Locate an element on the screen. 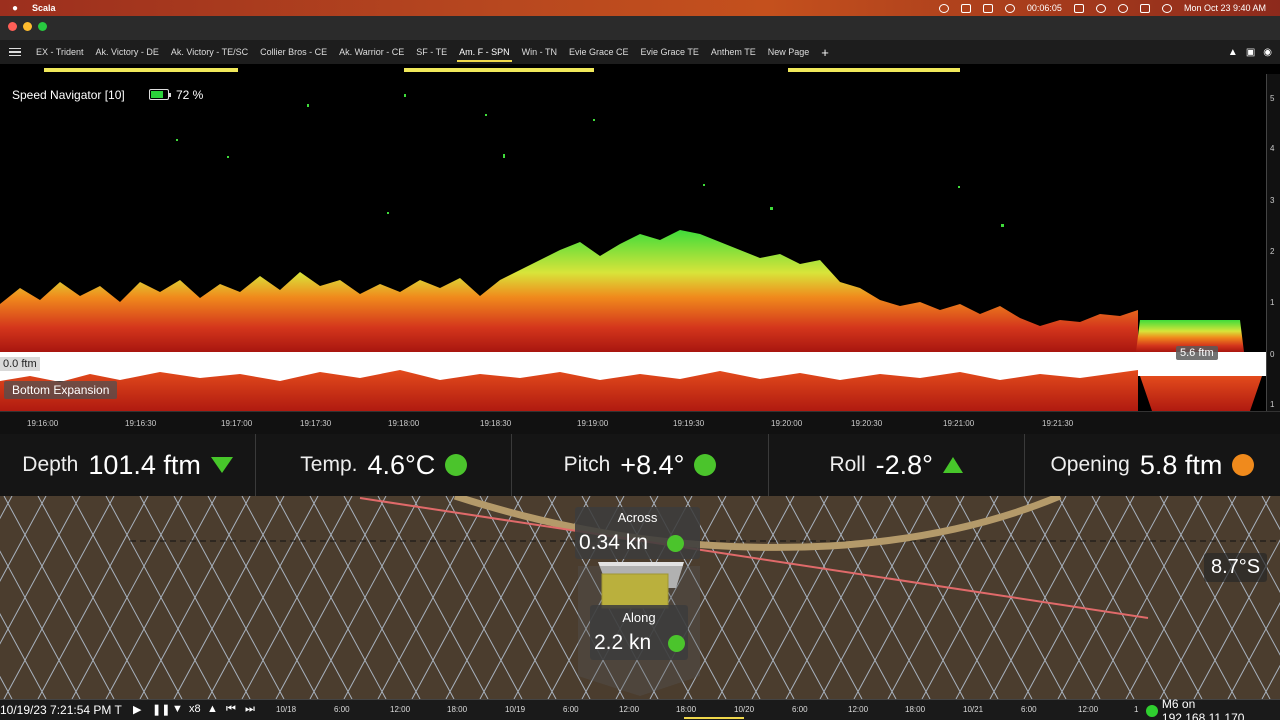 This screenshot has height=720, width=1280. scale-tick: 3 is located at coordinates (1272, 200).